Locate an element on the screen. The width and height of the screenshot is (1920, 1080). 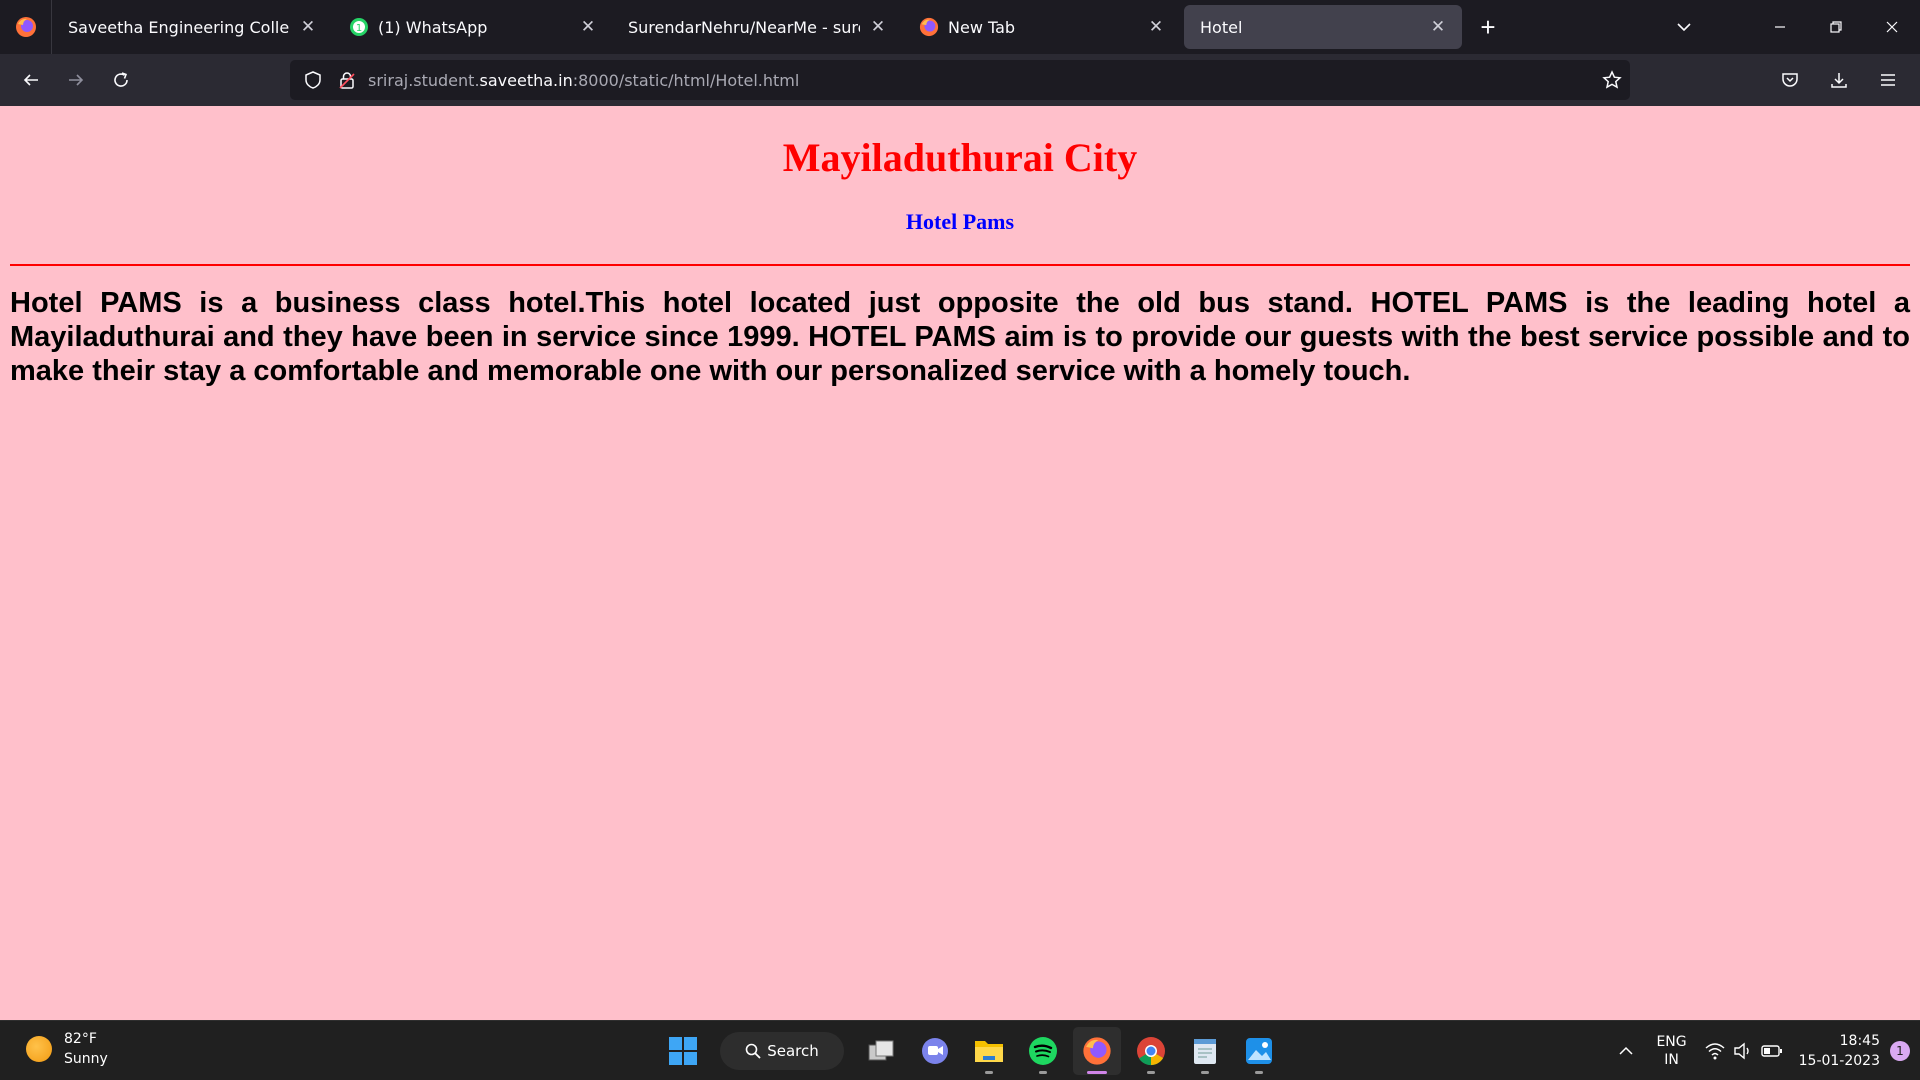
firefox-taskbar-button is located at coordinates (1097, 1051).